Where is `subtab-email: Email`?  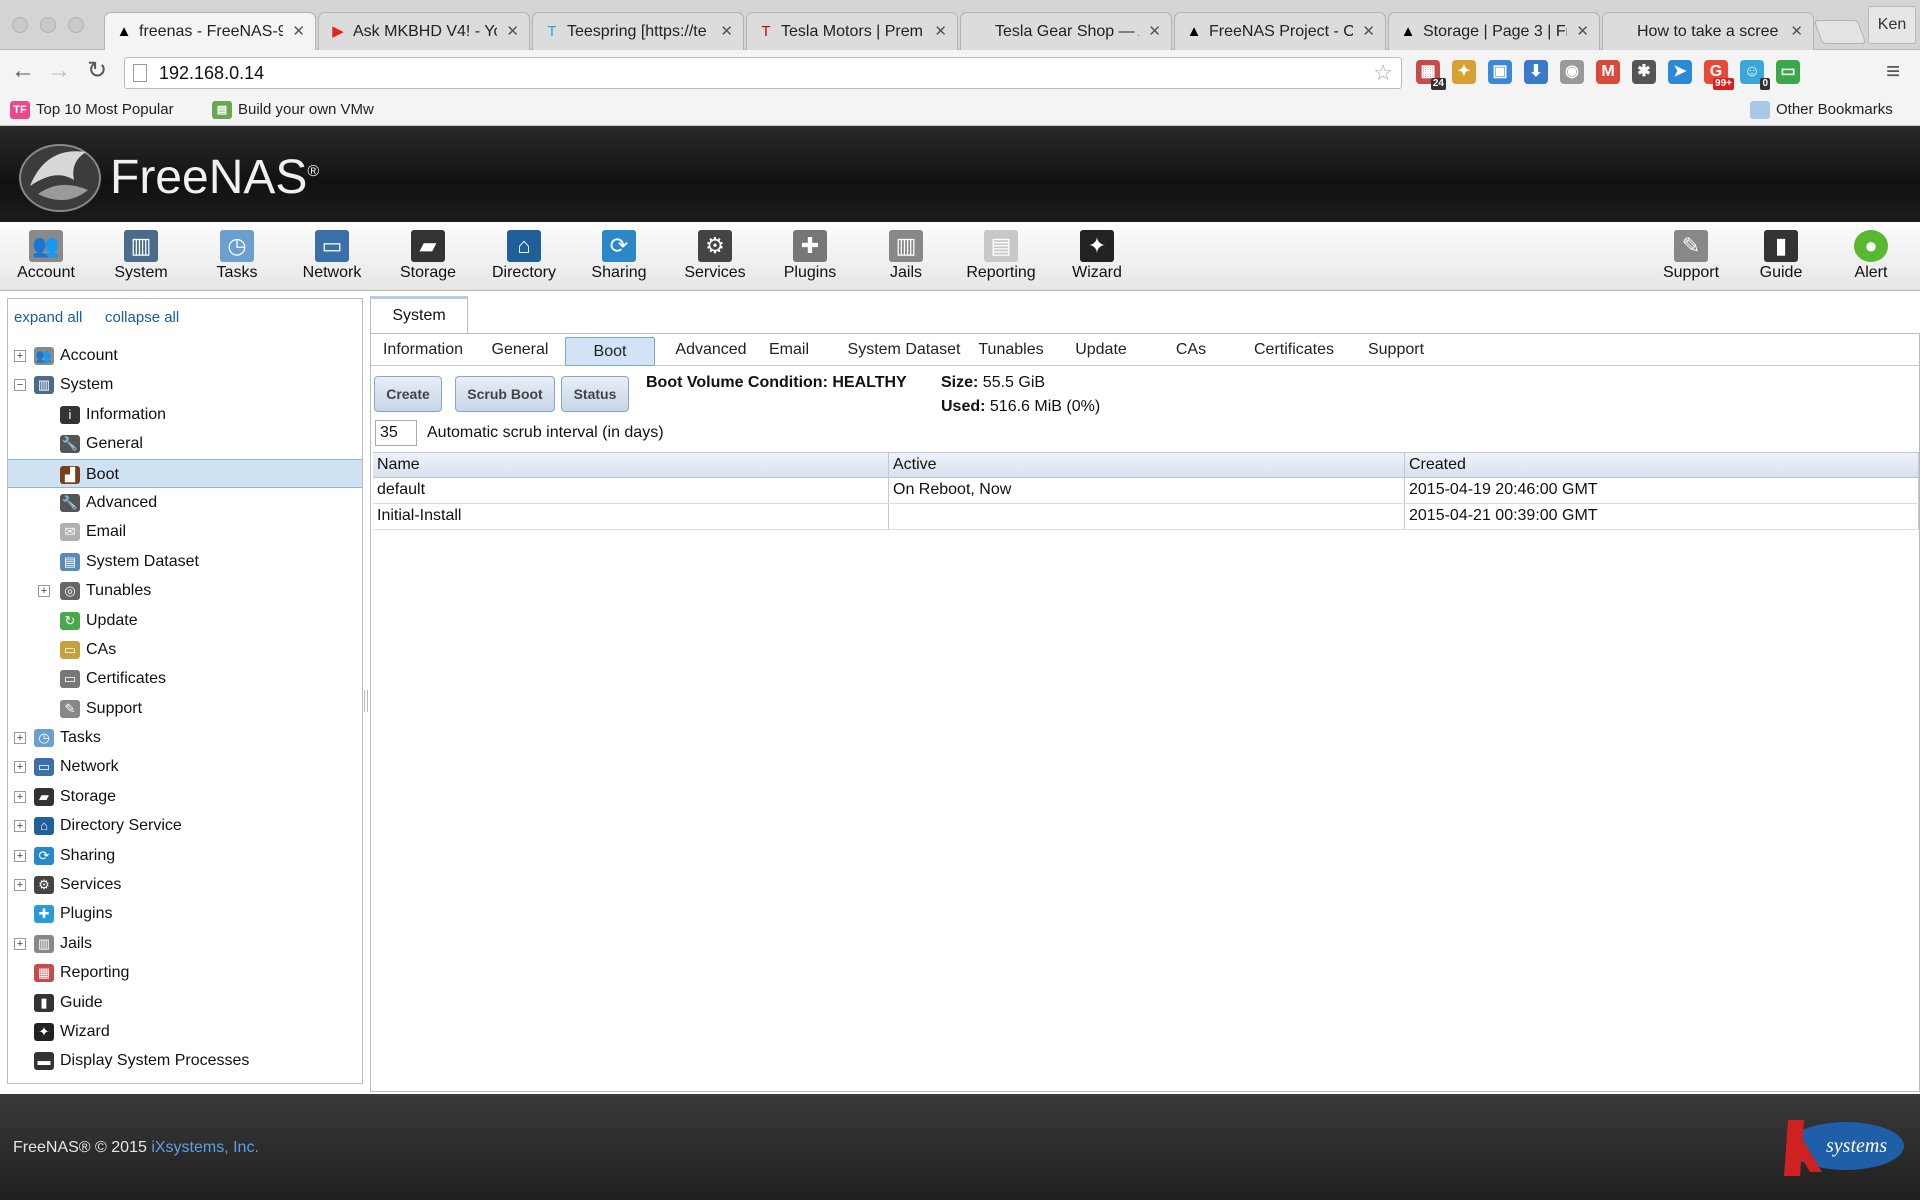
subtab-email: Email is located at coordinates (789, 350).